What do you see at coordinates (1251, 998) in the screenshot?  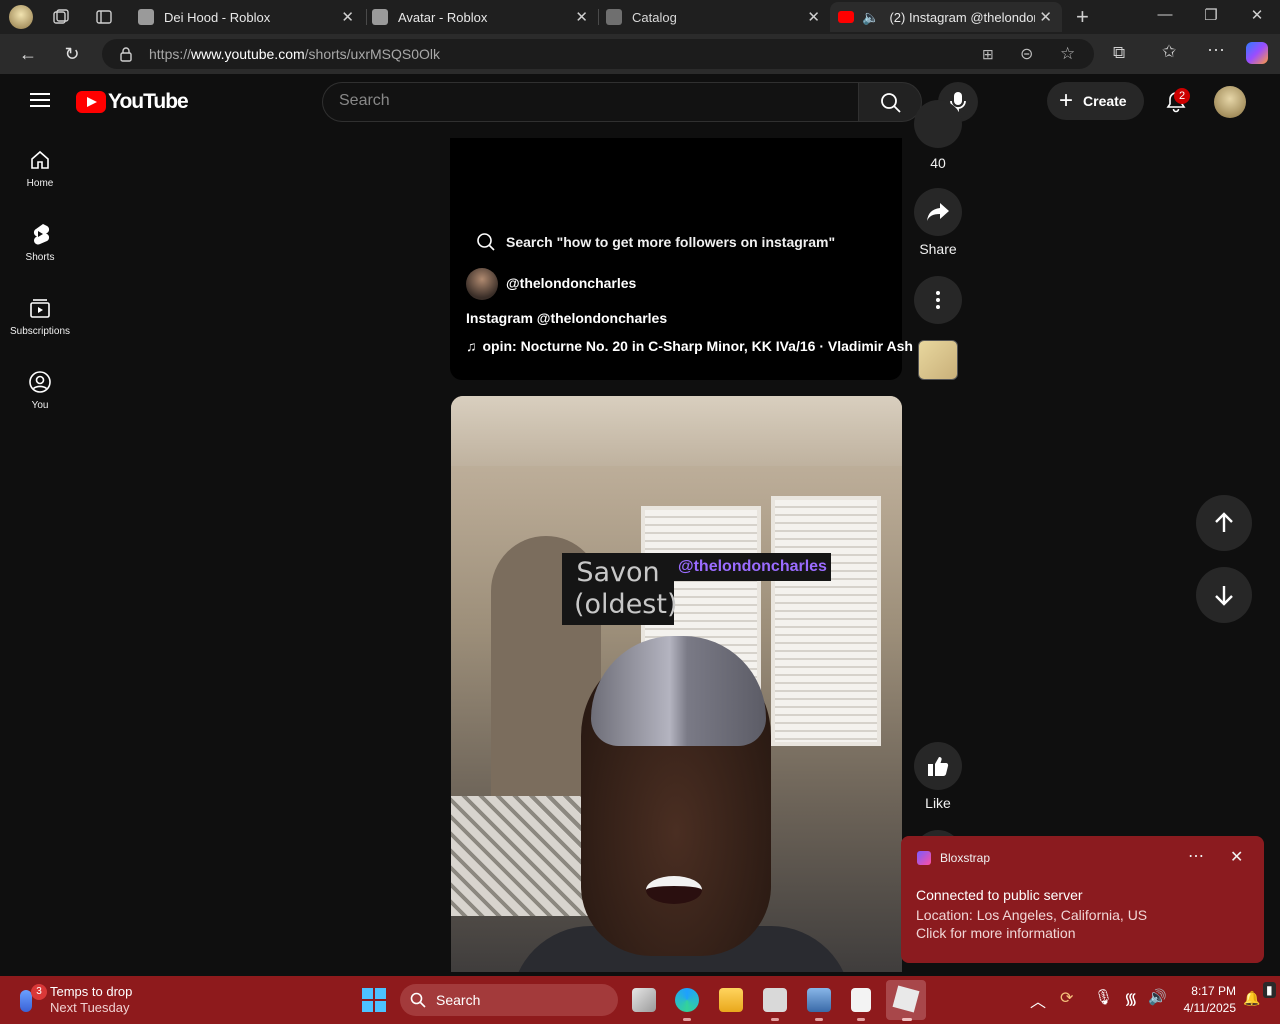 I see `notification-bell-icon: 🔔` at bounding box center [1251, 998].